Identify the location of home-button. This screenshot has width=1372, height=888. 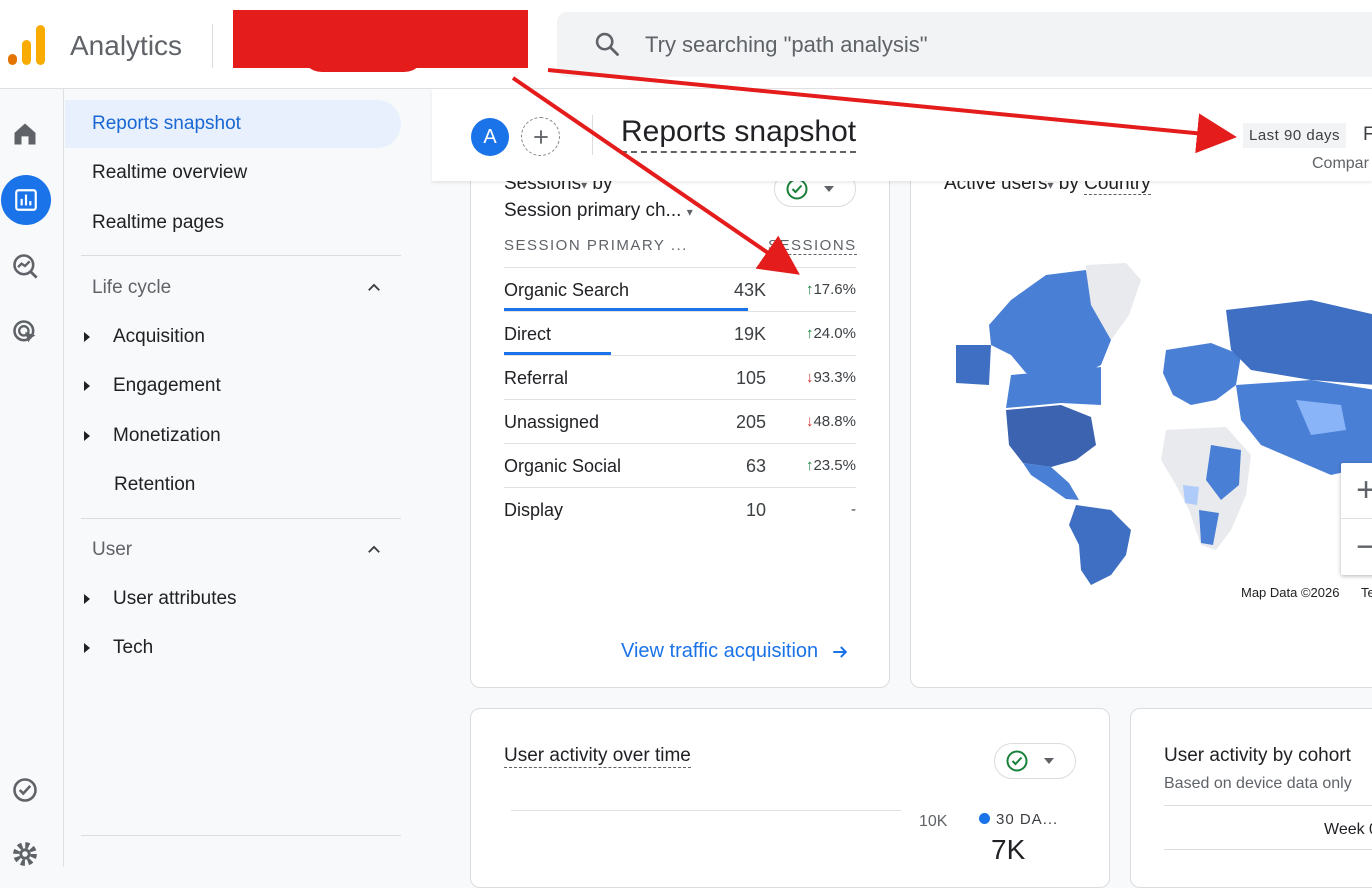
(25, 134).